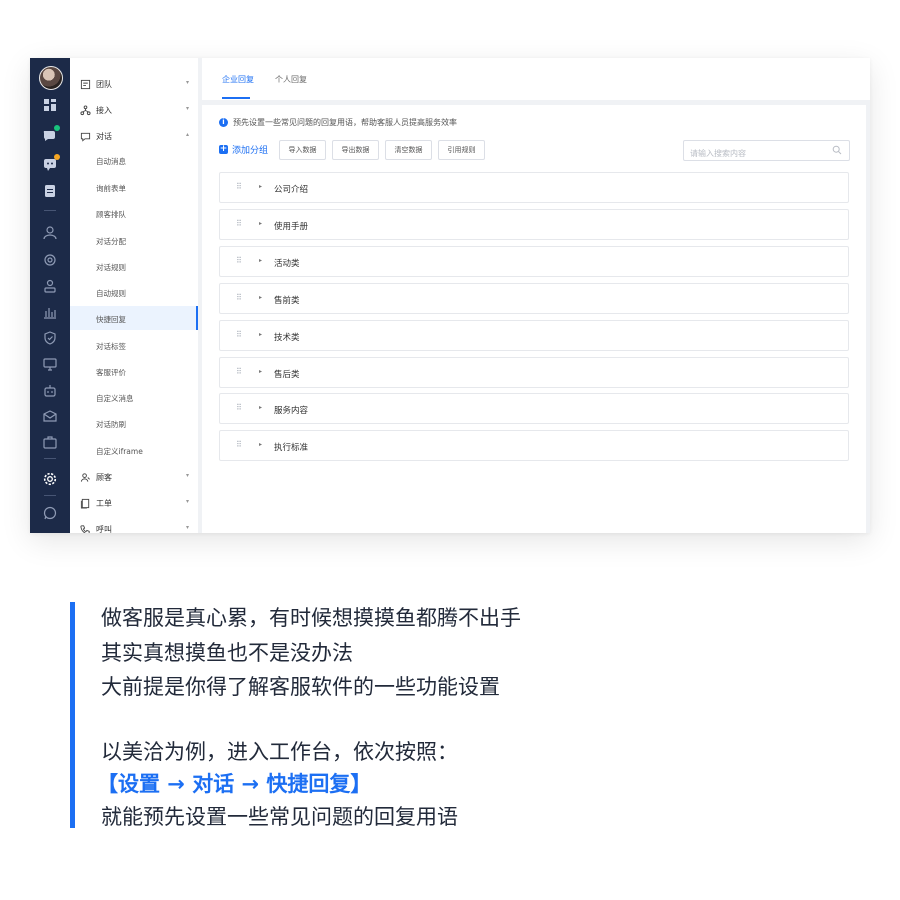 The height and width of the screenshot is (900, 900). Describe the element at coordinates (534, 261) in the screenshot. I see `category-row: ⠿ ▸ 活动类` at that location.